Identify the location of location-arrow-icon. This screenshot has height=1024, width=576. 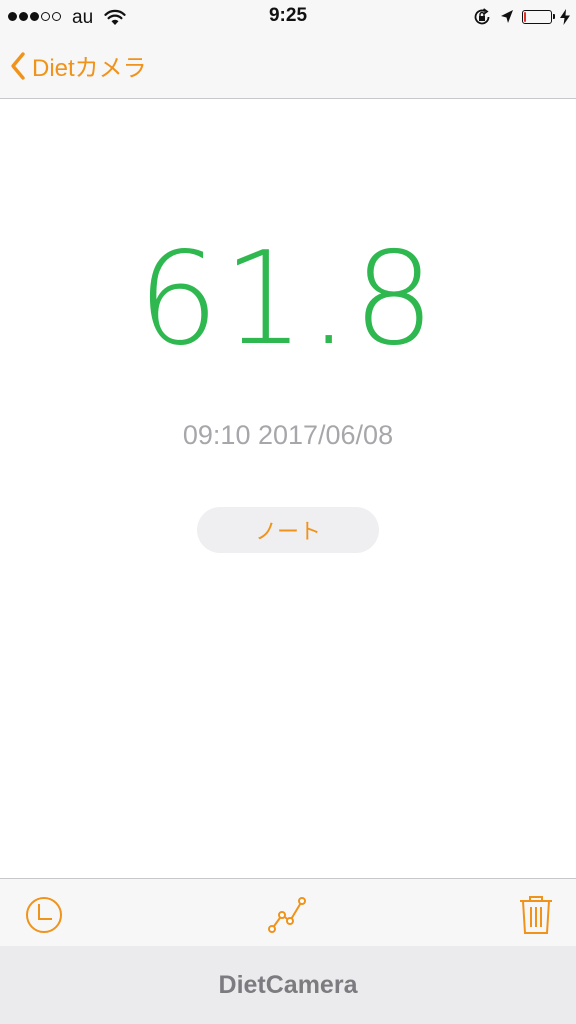
(507, 16).